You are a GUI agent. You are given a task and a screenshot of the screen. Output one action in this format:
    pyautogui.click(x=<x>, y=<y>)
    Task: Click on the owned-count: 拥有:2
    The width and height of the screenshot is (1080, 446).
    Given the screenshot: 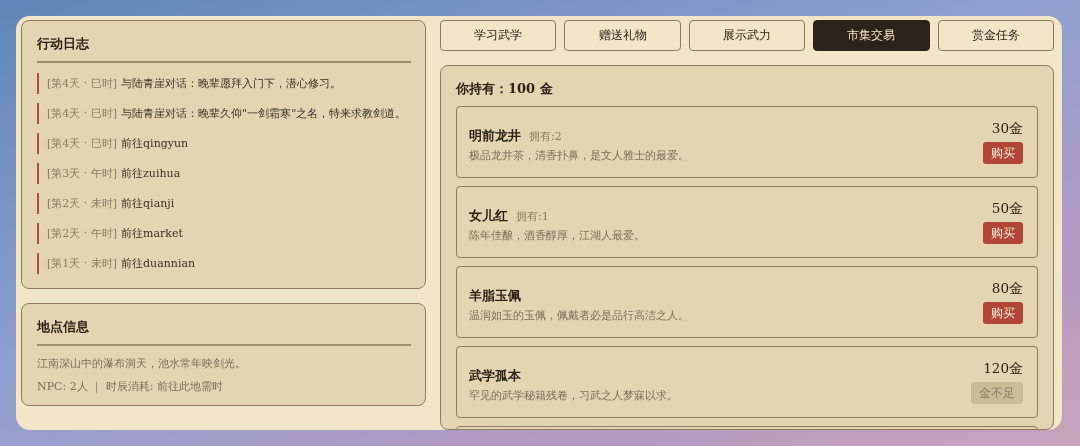 What is the action you would take?
    pyautogui.click(x=545, y=136)
    